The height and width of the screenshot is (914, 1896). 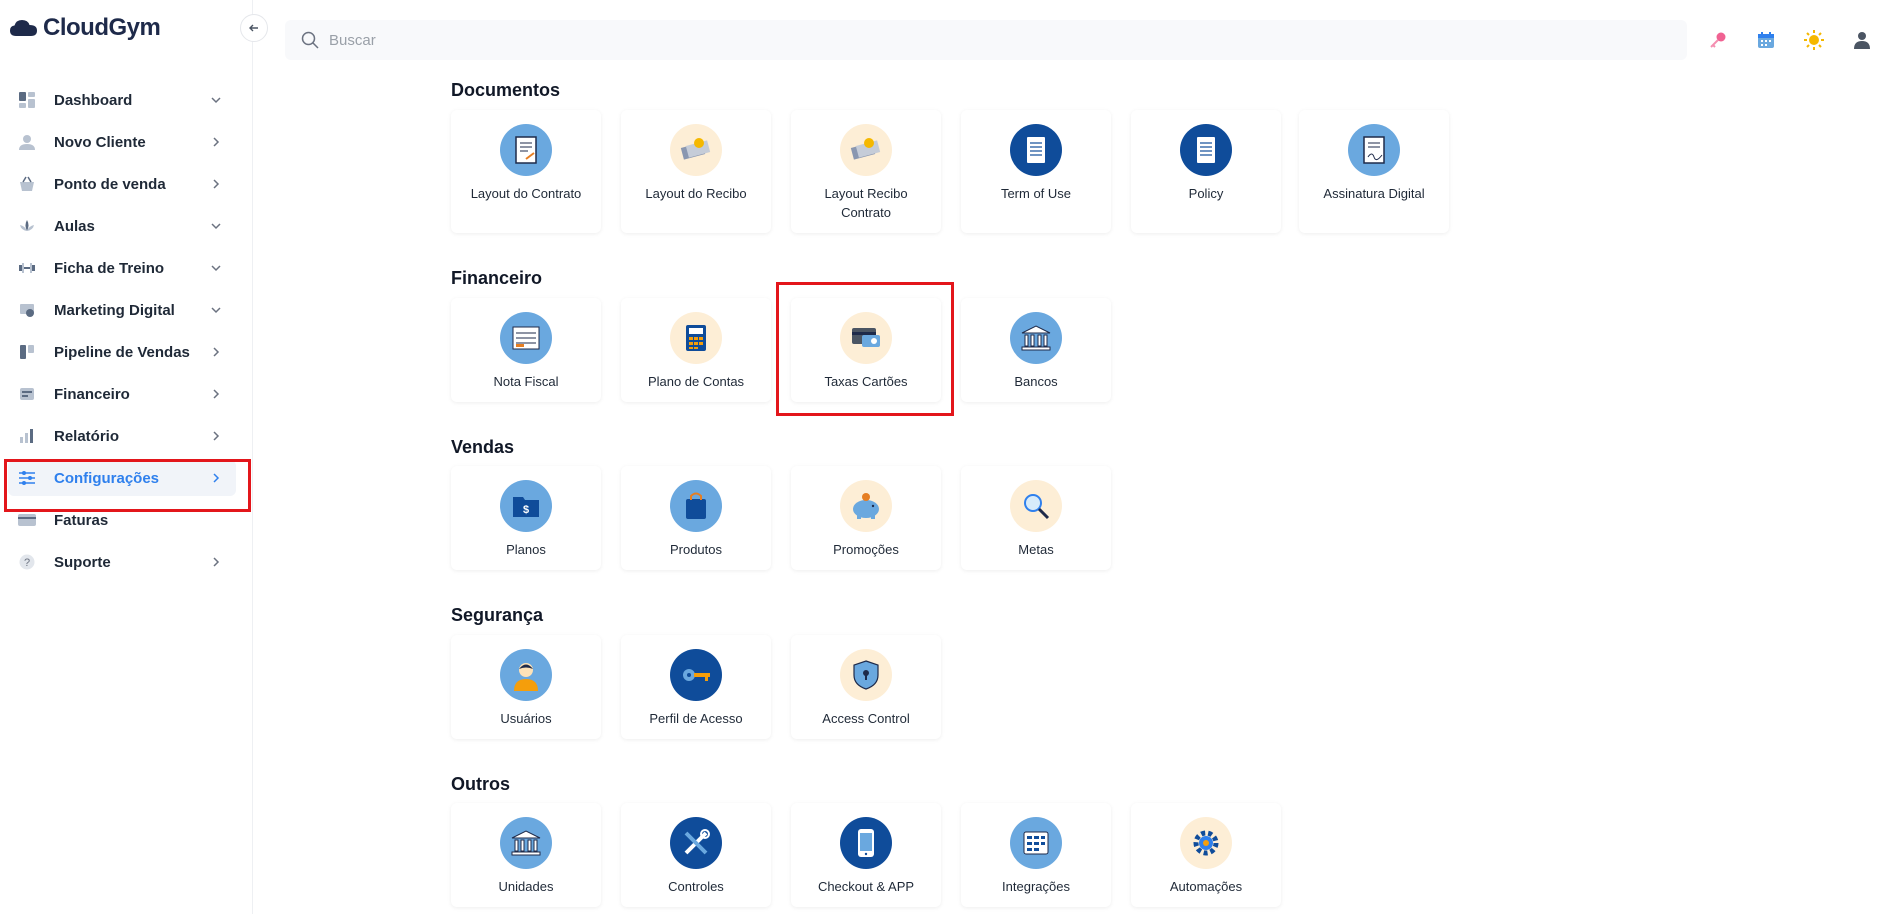 I want to click on gear-icon, so click(x=1206, y=843).